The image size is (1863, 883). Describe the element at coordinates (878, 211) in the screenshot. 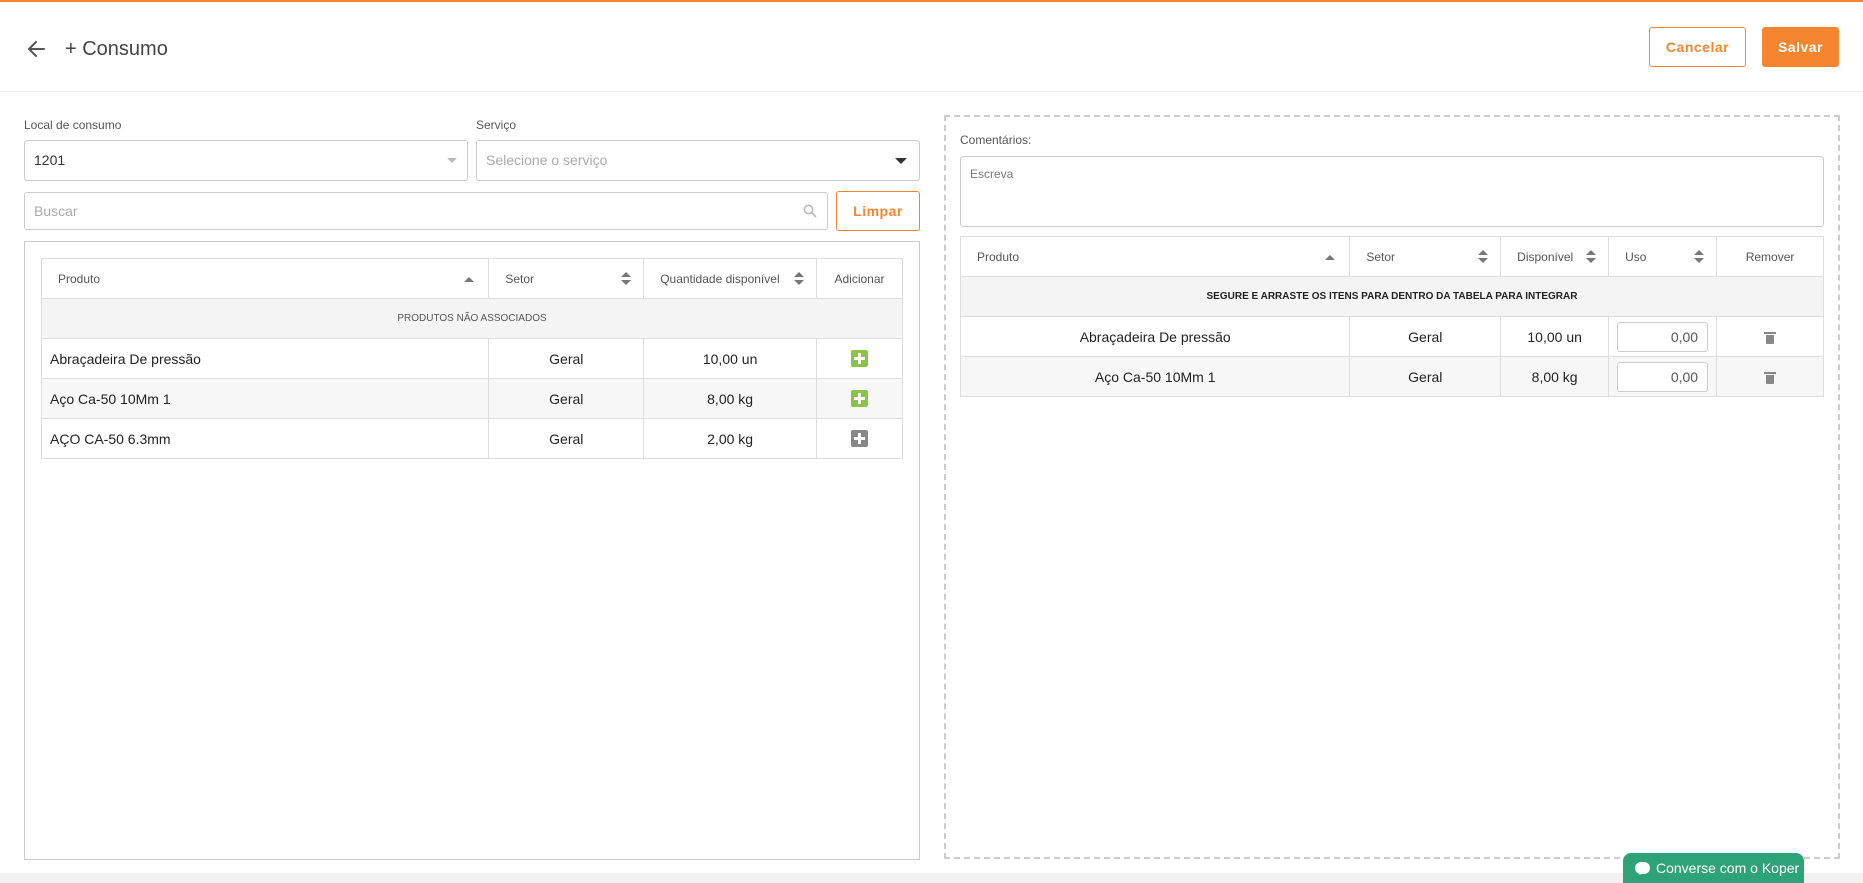

I see `clear-button: Limpar` at that location.